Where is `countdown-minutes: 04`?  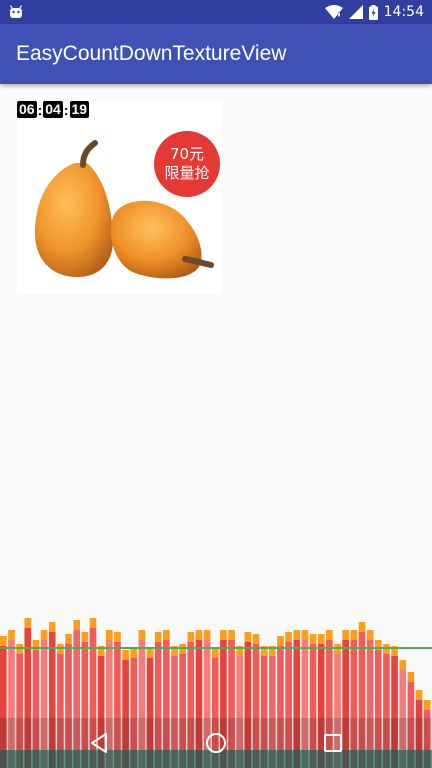 countdown-minutes: 04 is located at coordinates (53, 109).